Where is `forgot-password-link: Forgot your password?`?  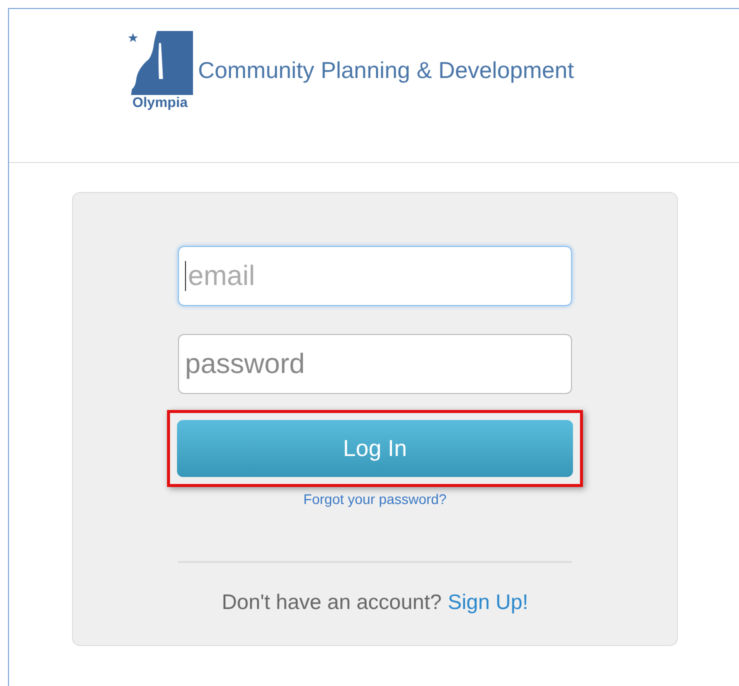 forgot-password-link: Forgot your password? is located at coordinates (375, 499).